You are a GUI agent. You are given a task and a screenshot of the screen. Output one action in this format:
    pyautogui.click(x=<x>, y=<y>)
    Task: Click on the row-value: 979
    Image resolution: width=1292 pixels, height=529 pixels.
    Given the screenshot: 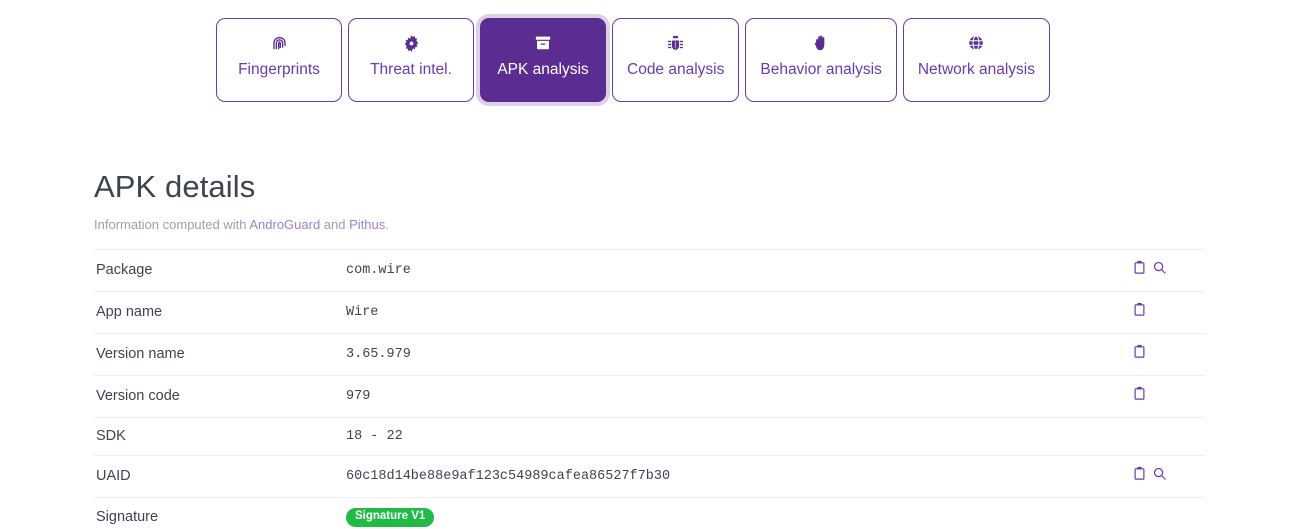 What is the action you would take?
    pyautogui.click(x=358, y=396)
    